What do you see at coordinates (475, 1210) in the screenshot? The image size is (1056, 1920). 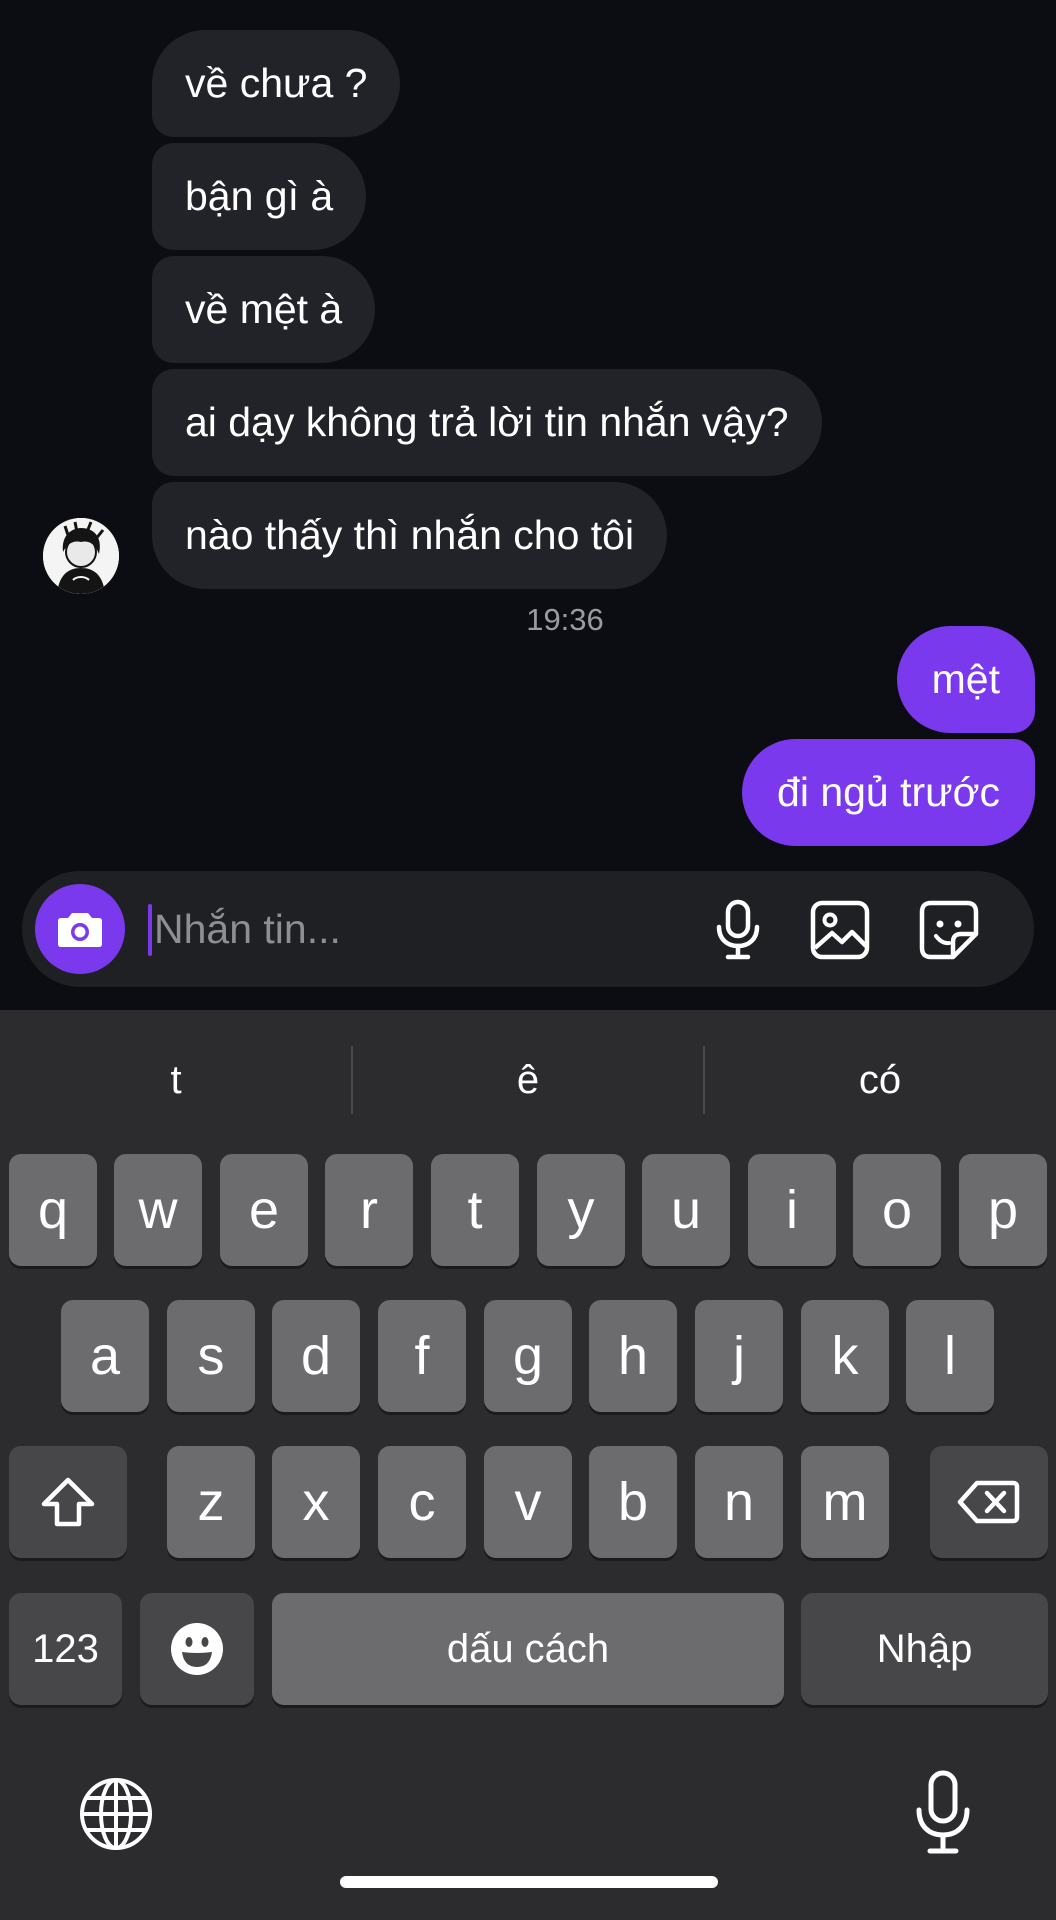 I see `key-t: t` at bounding box center [475, 1210].